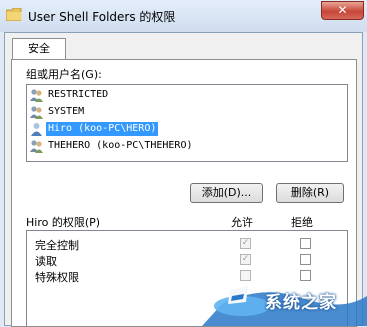 The image size is (367, 327). I want to click on list-item: RESTRICTED, so click(187, 95).